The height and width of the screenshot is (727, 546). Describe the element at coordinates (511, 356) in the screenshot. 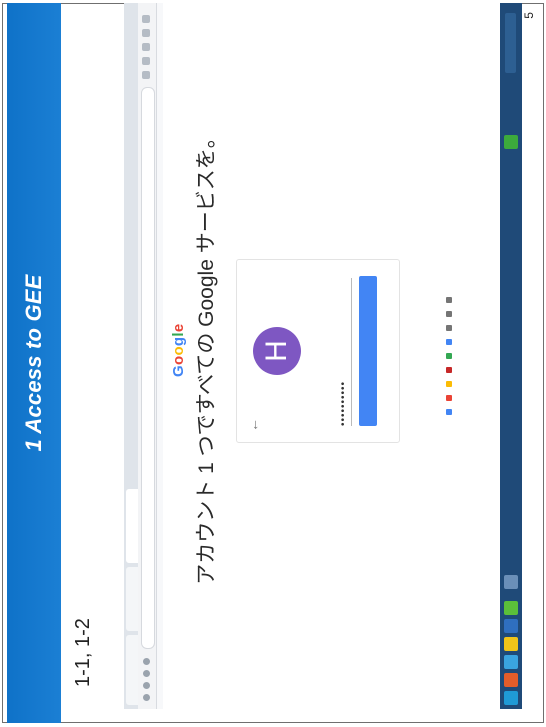

I see `windows-taskbar` at that location.